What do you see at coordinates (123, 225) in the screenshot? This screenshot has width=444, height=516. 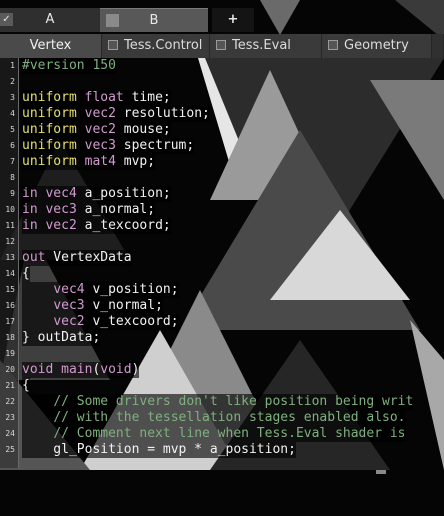 I see `code-token: a_texcoord;` at bounding box center [123, 225].